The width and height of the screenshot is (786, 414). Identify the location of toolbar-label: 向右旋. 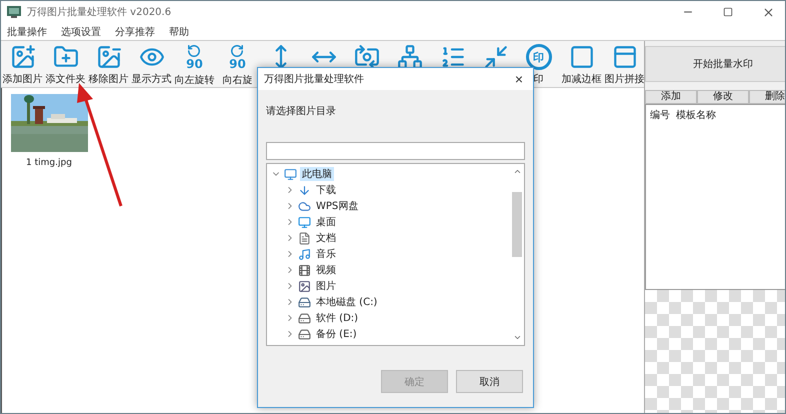
(237, 80).